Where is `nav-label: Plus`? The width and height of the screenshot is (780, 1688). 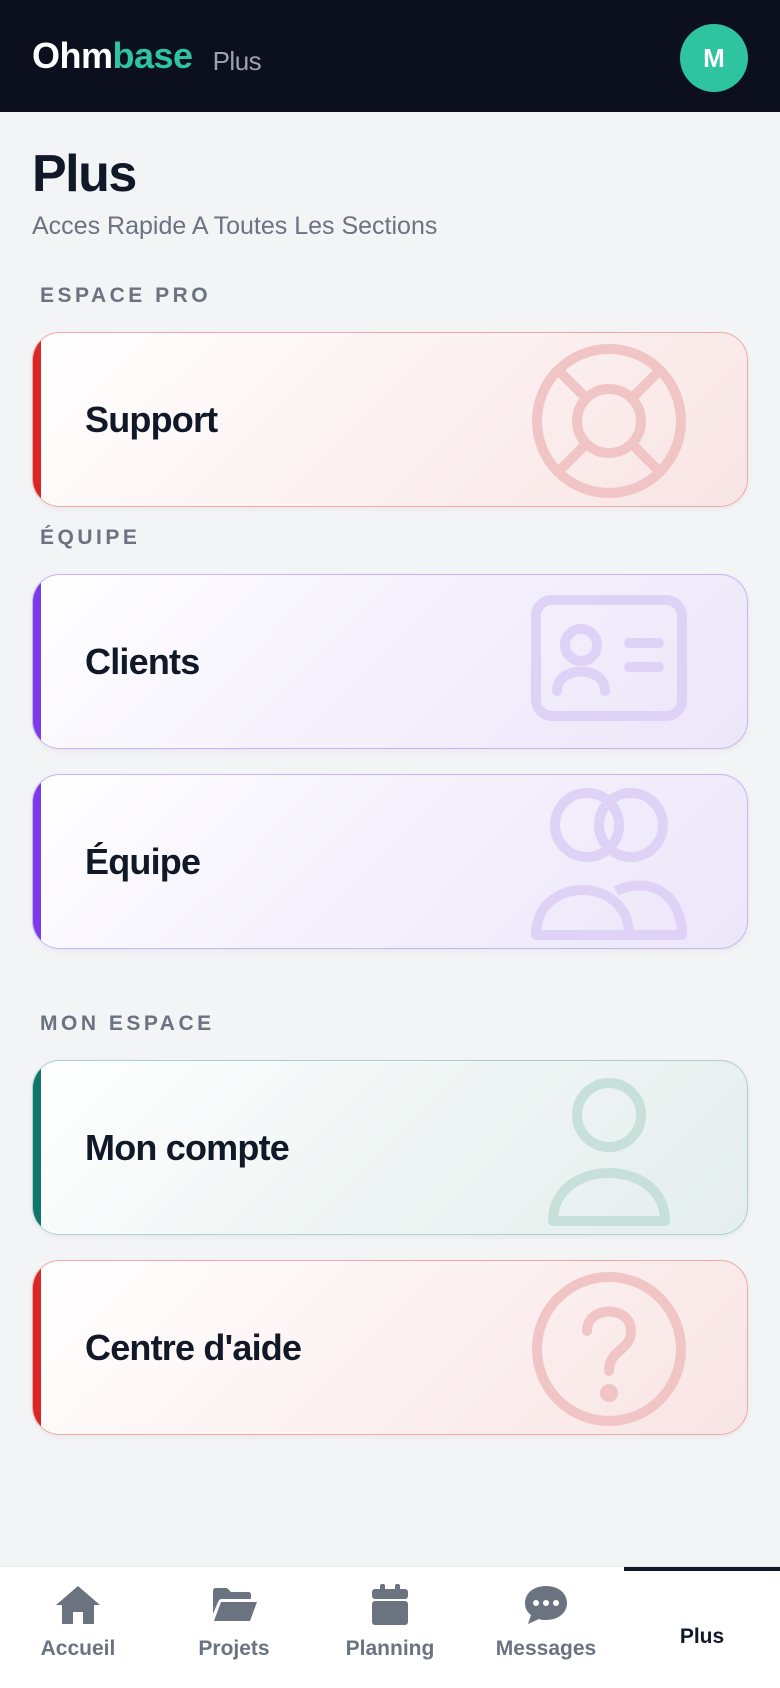
nav-label: Plus is located at coordinates (702, 1636).